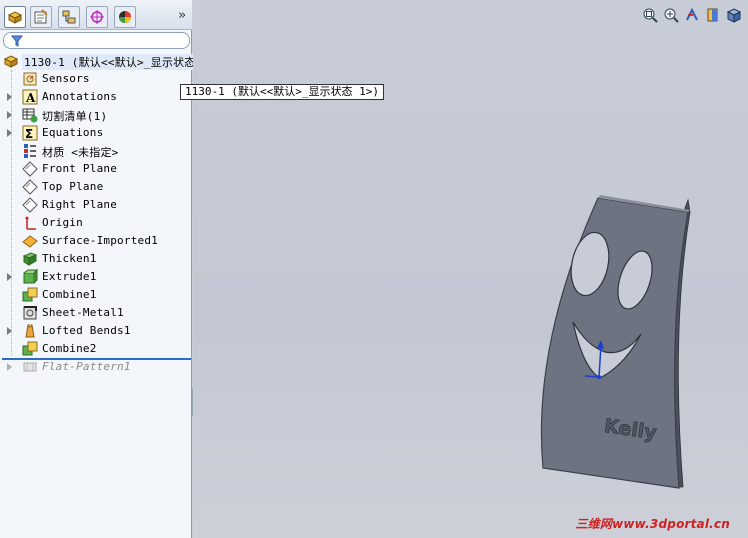  Describe the element at coordinates (30, 223) in the screenshot. I see `origin-icon` at that location.